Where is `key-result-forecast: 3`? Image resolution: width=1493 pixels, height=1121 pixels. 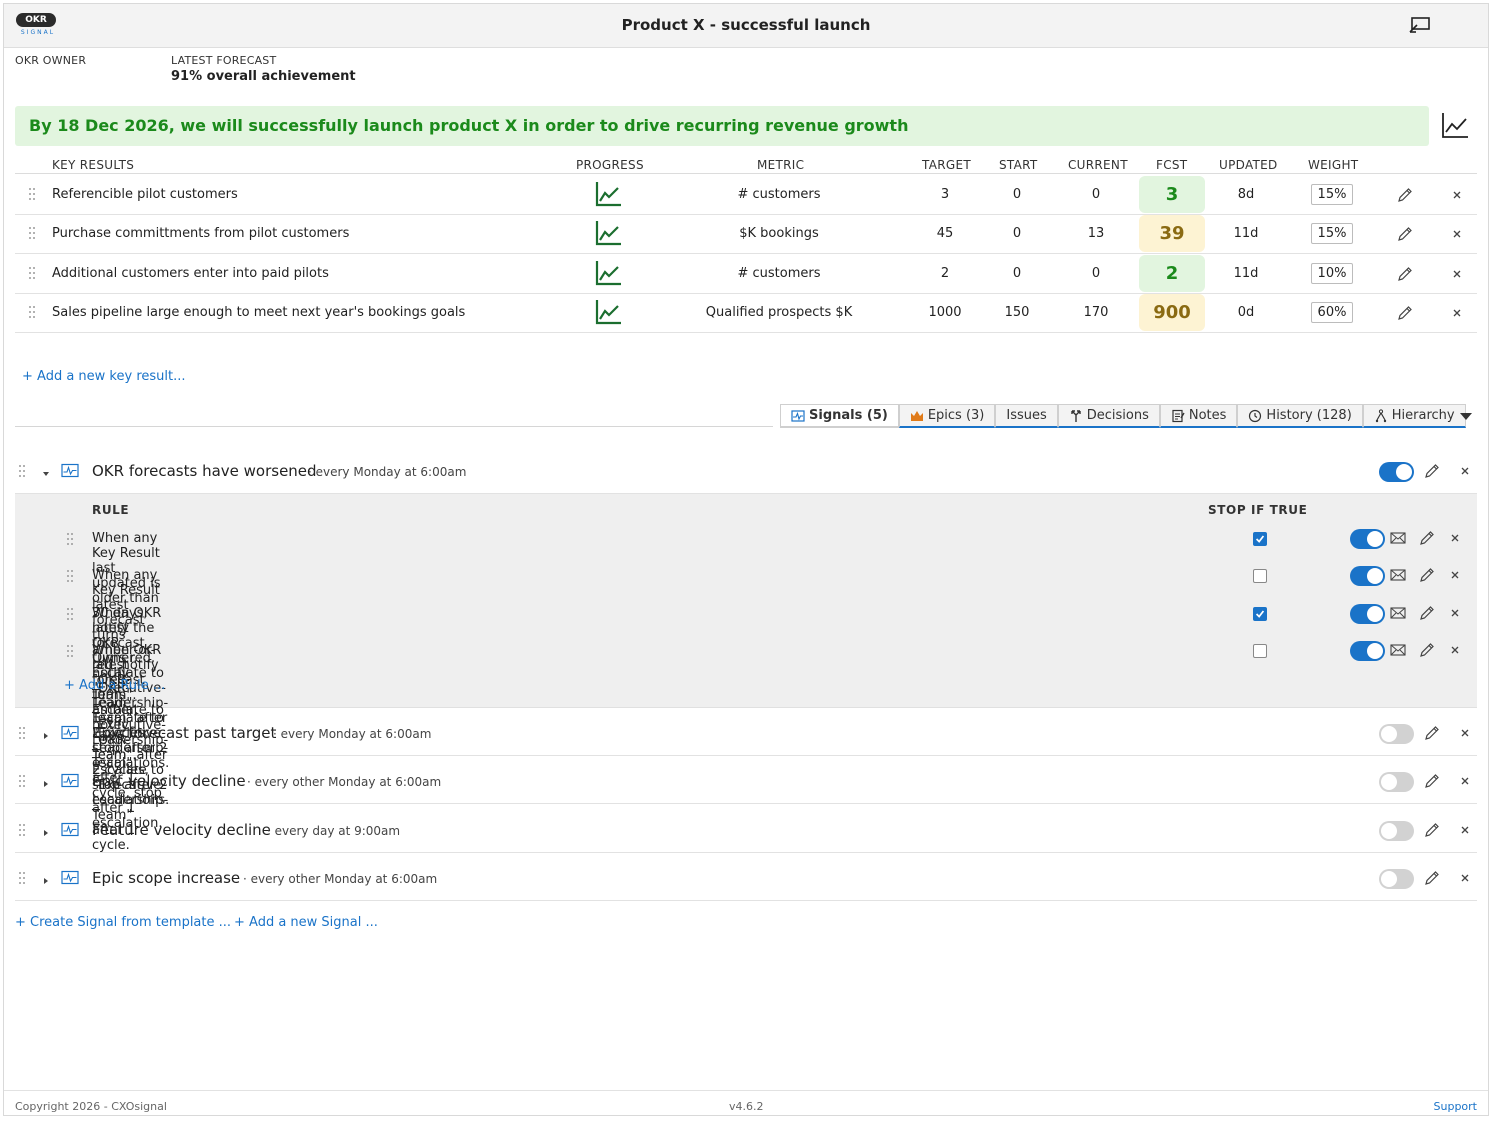
key-result-forecast: 3 is located at coordinates (1172, 194).